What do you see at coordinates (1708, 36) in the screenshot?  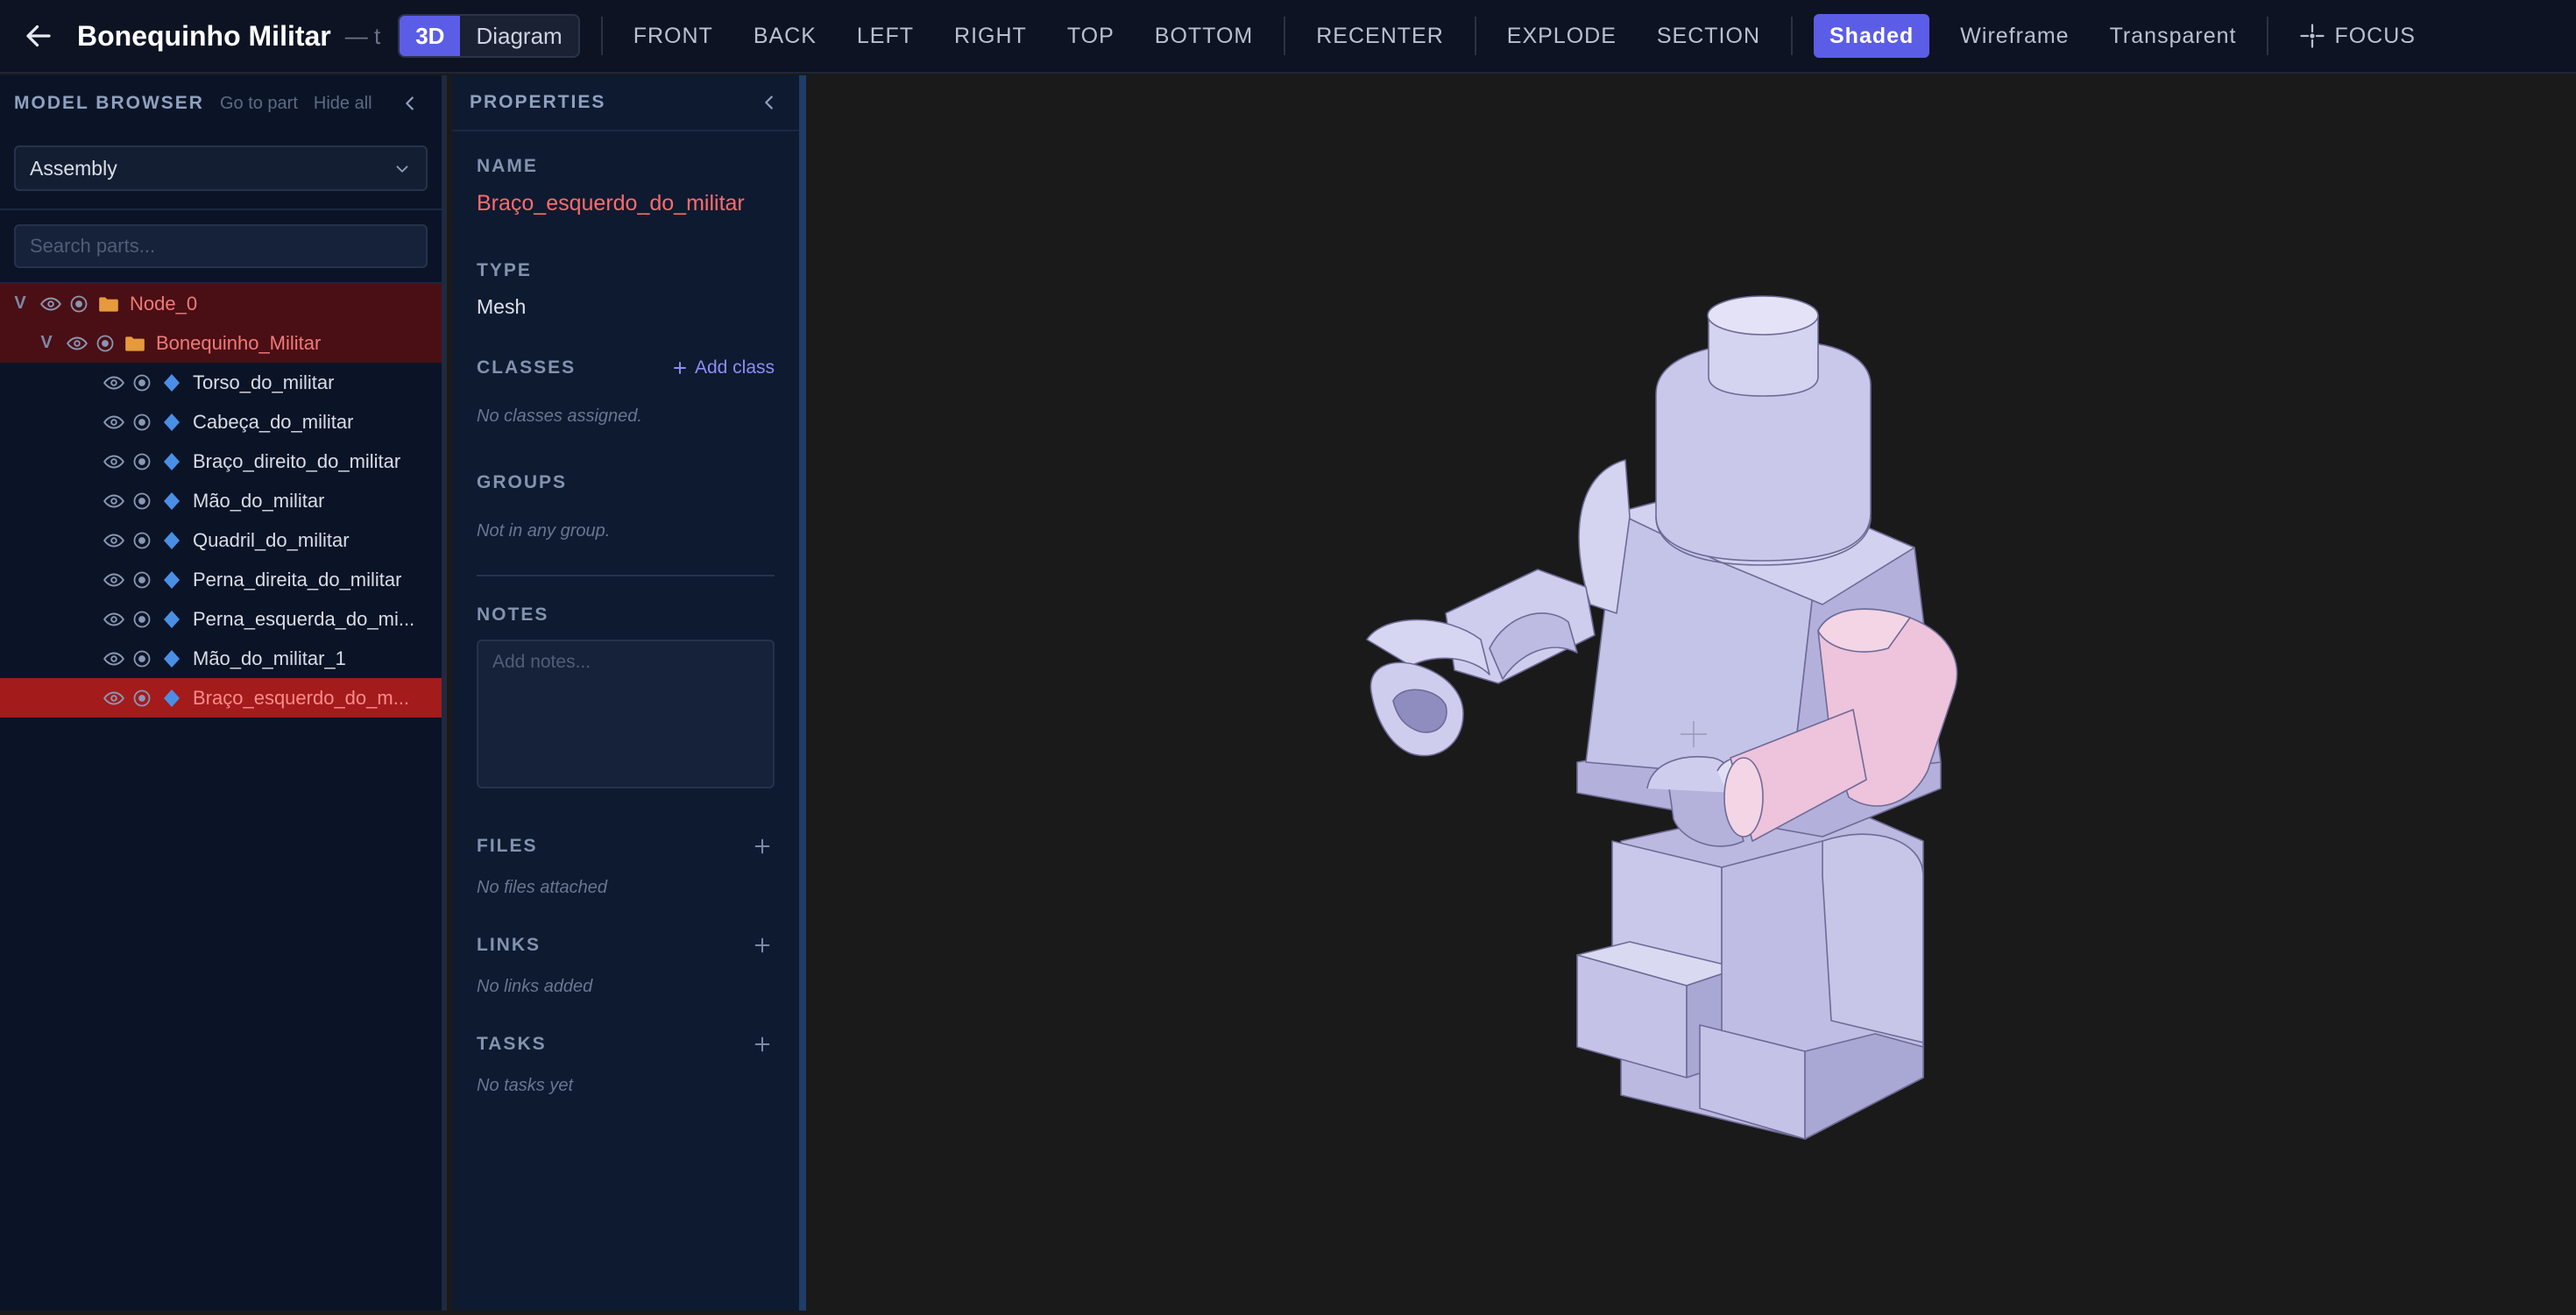 I see `section-button: SECTION` at bounding box center [1708, 36].